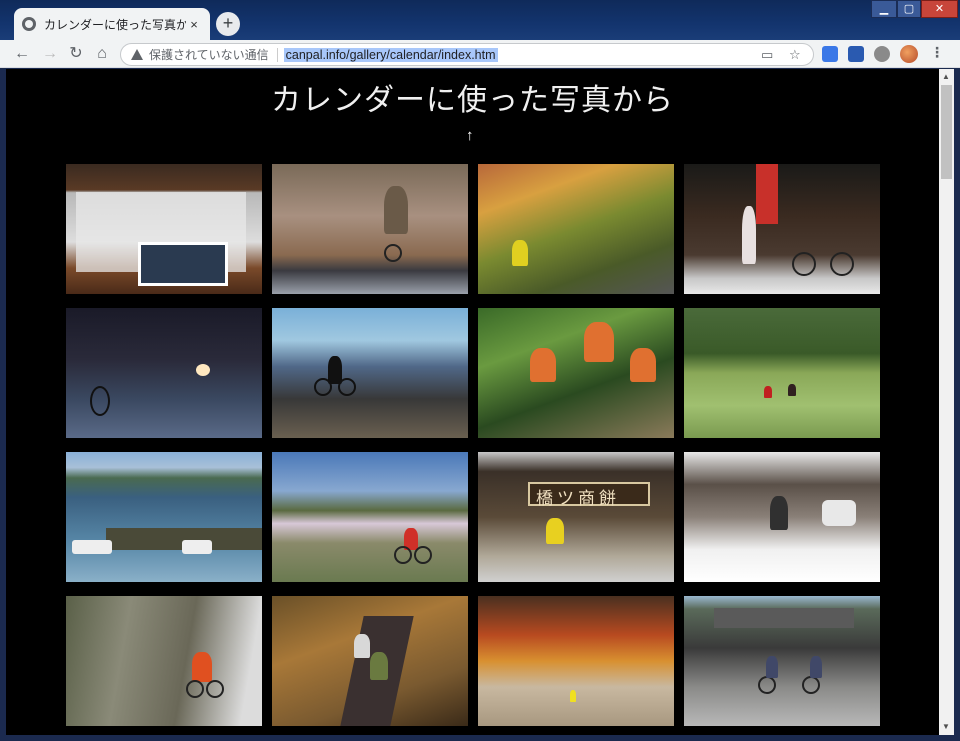 This screenshot has width=960, height=741. Describe the element at coordinates (795, 55) in the screenshot. I see `bookmark-star-icon: ☆` at that location.